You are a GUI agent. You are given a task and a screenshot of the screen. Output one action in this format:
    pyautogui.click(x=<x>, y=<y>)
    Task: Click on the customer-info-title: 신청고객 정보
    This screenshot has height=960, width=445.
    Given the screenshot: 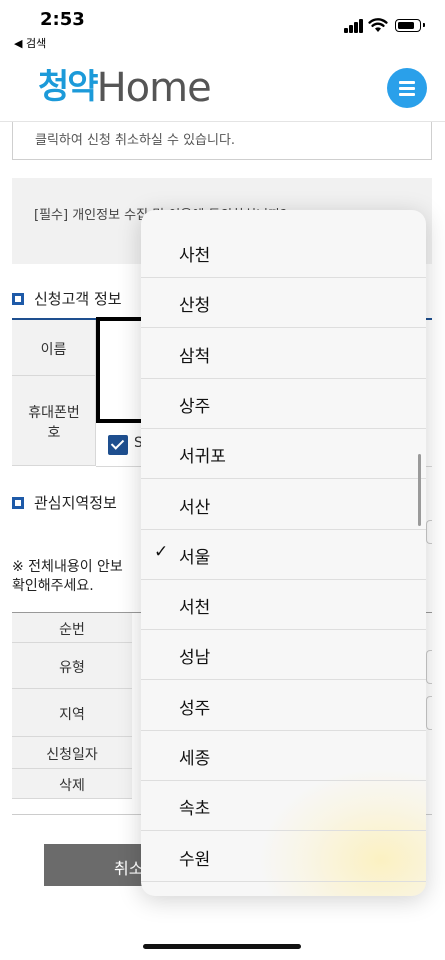 What is the action you would take?
    pyautogui.click(x=78, y=299)
    